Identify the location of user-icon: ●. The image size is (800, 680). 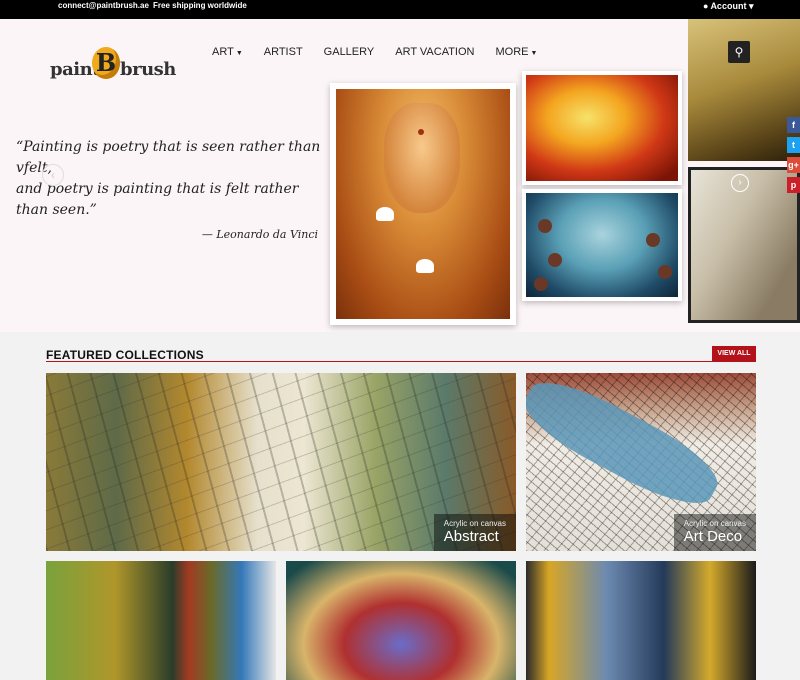
(706, 6).